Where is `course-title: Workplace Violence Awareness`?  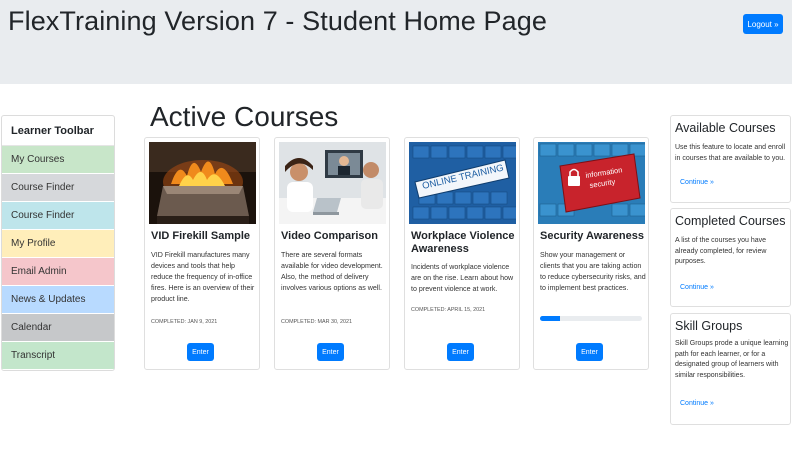 course-title: Workplace Violence Awareness is located at coordinates (463, 242).